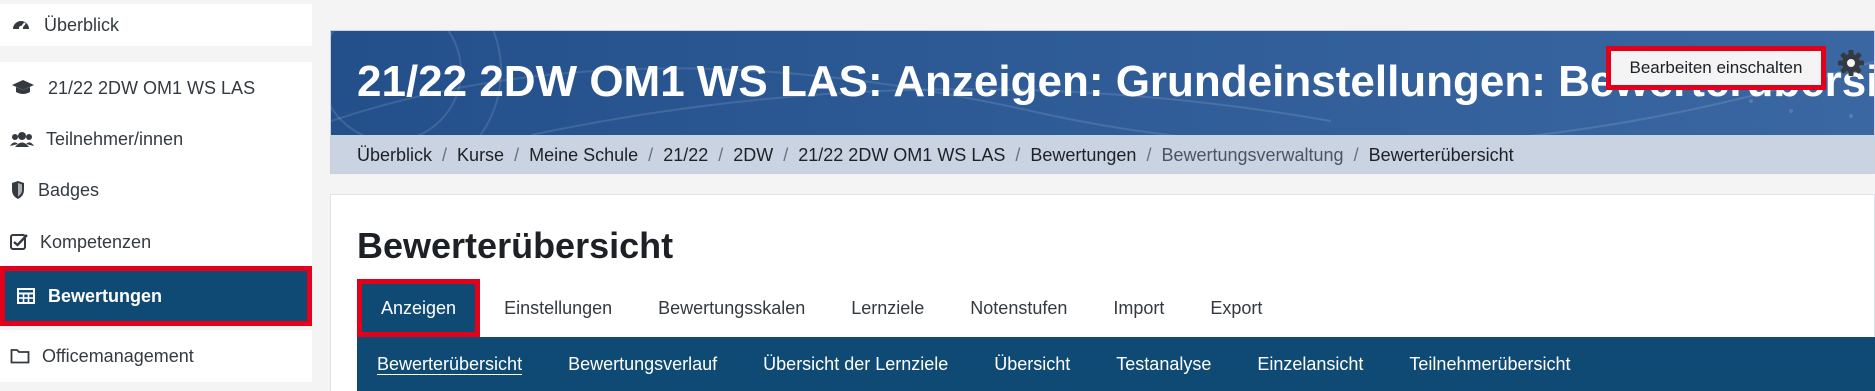 This screenshot has width=1875, height=391. What do you see at coordinates (419, 308) in the screenshot?
I see `tab-anzeigen: Anzeigen` at bounding box center [419, 308].